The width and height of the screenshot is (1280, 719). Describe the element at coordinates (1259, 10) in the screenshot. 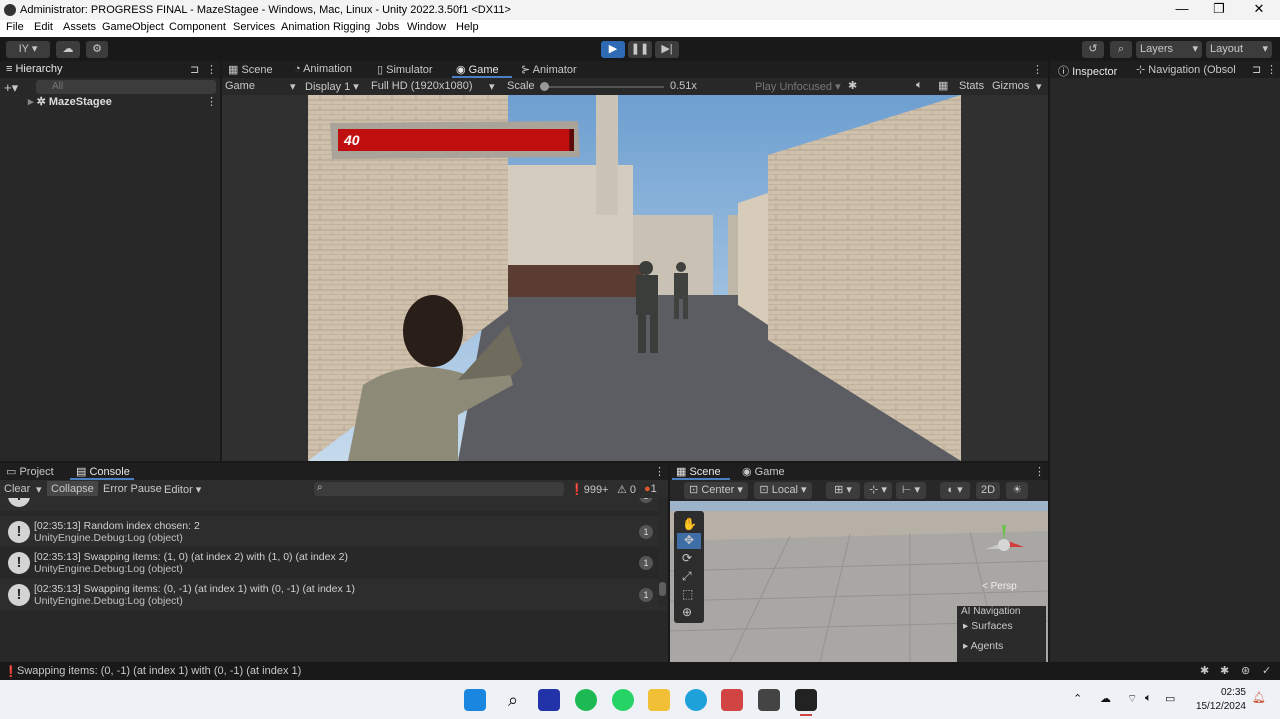

I see `close-button: ✕` at that location.